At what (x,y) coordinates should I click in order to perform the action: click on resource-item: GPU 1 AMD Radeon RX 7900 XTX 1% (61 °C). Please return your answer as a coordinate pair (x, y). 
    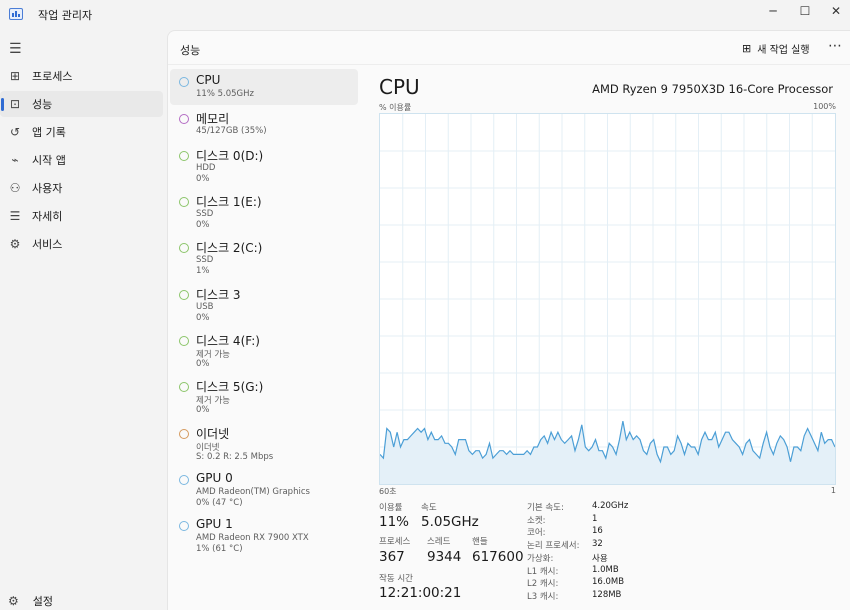
    Looking at the image, I should click on (264, 535).